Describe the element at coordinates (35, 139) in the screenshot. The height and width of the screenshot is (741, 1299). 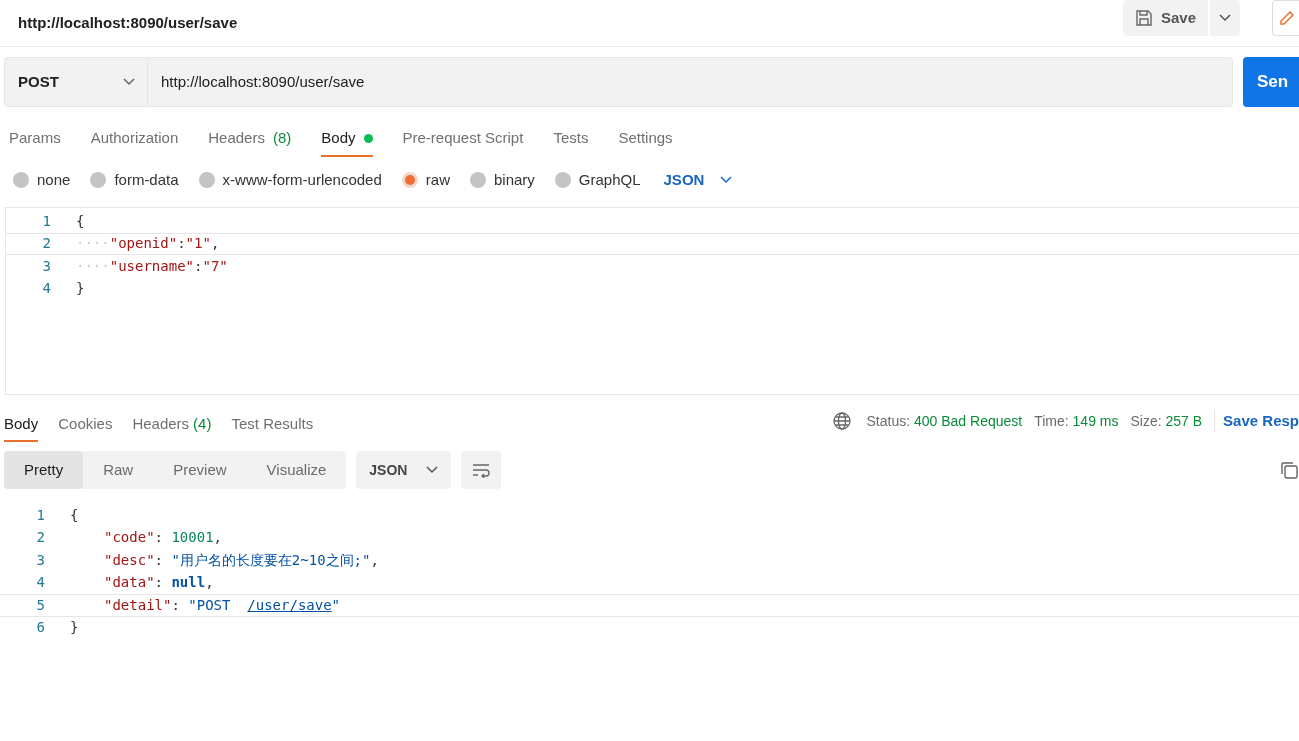
I see `request-tab: Params` at that location.